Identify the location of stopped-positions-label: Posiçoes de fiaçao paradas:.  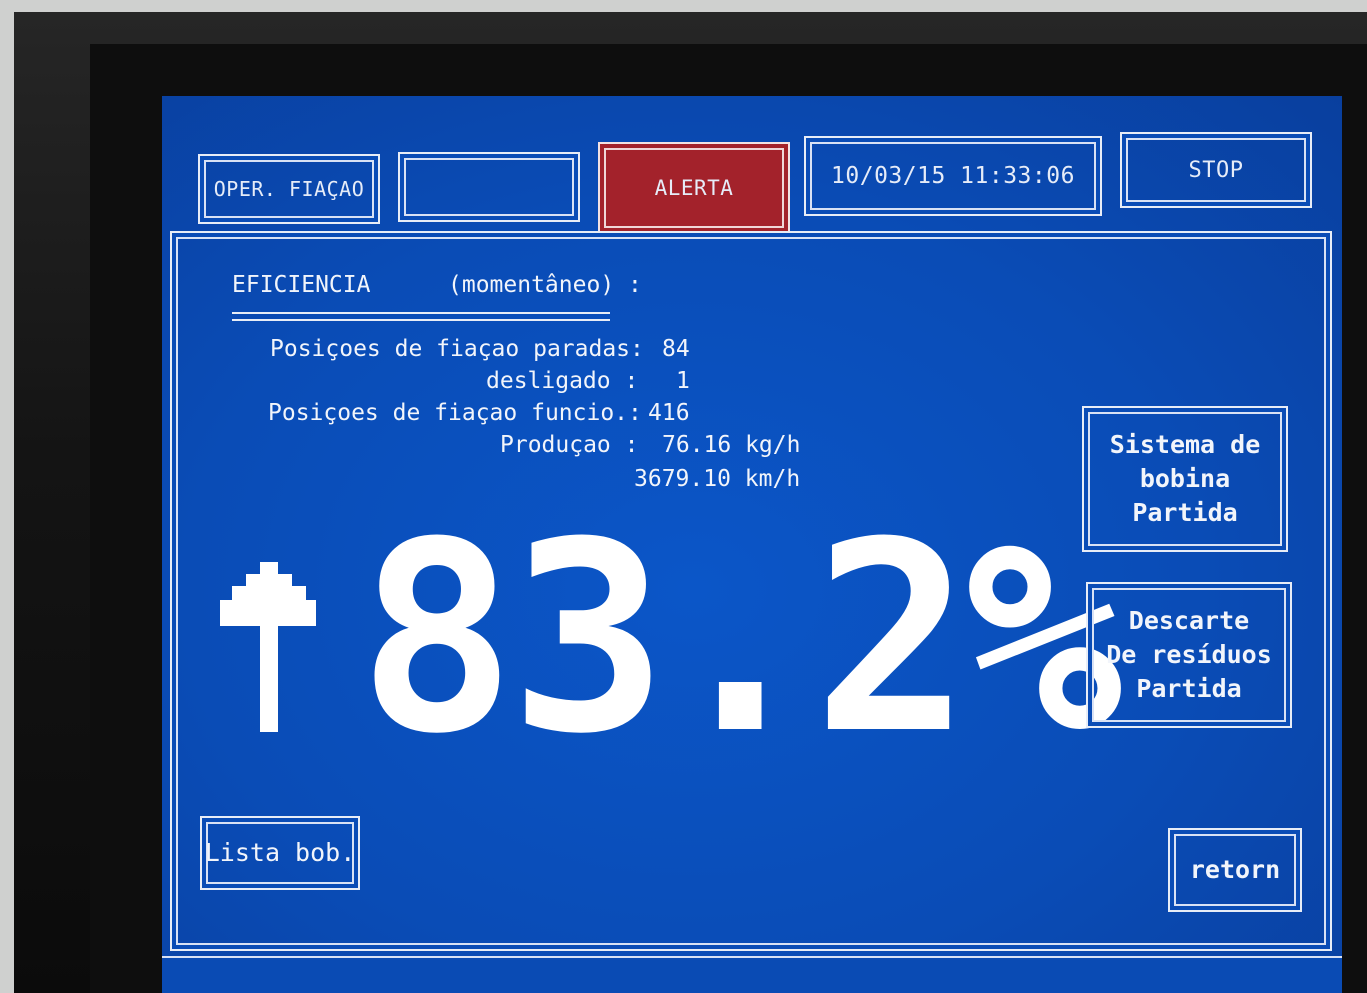
(457, 349).